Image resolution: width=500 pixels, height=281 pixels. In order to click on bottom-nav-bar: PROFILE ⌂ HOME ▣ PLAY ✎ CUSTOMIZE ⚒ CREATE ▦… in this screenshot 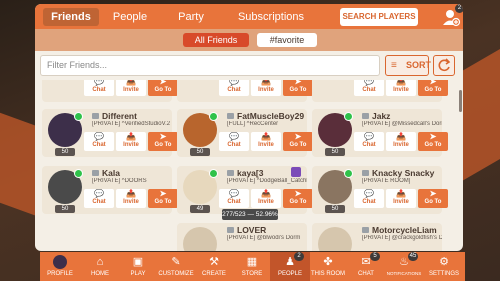, I will do `click(252, 266)`.